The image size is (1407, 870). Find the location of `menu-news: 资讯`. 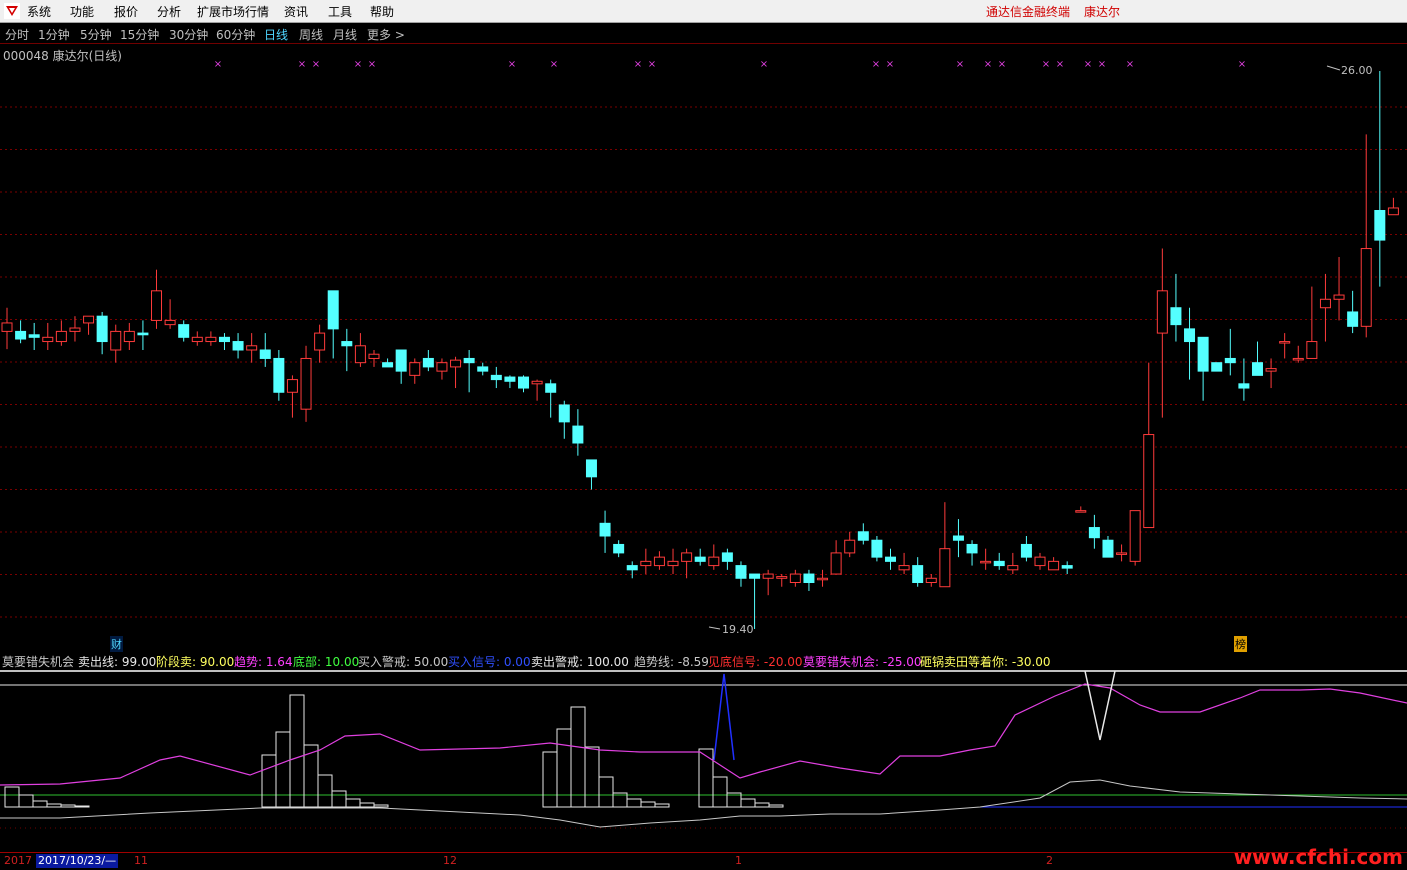

menu-news: 资讯 is located at coordinates (296, 11).